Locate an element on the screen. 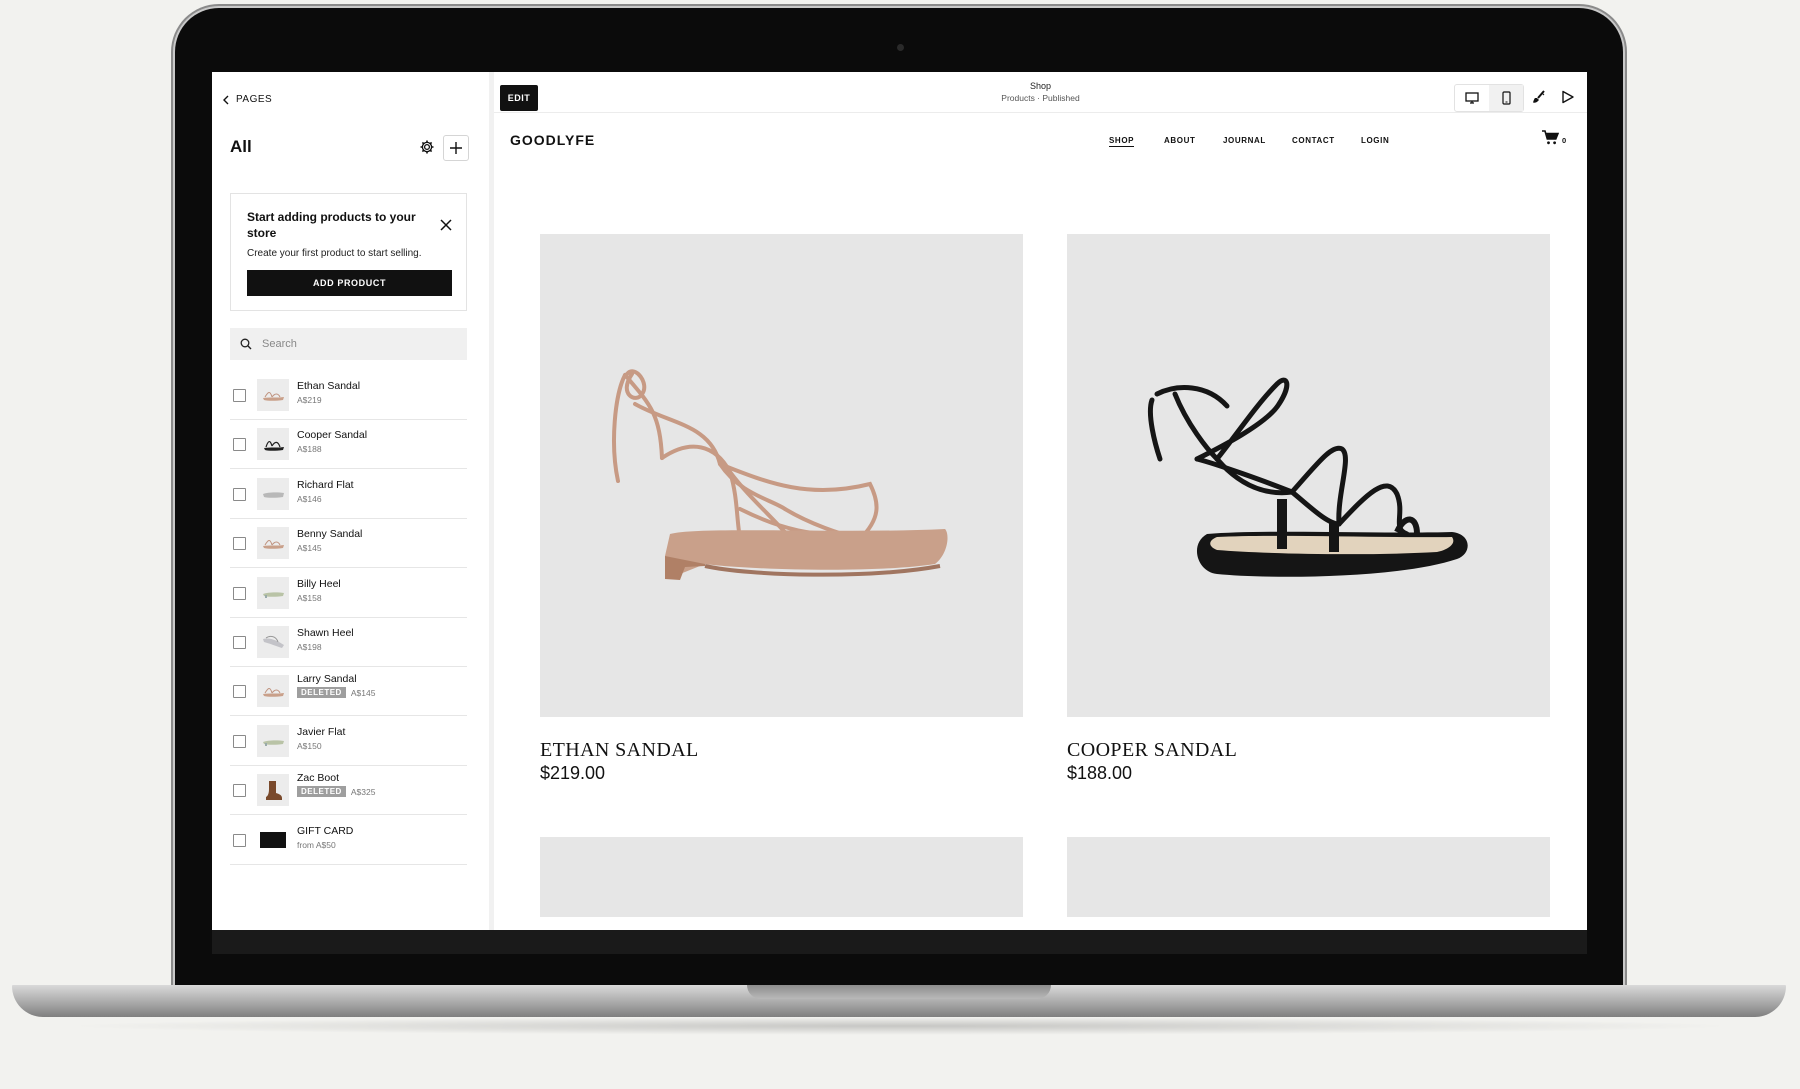  black-sandal-image is located at coordinates (1307, 477).